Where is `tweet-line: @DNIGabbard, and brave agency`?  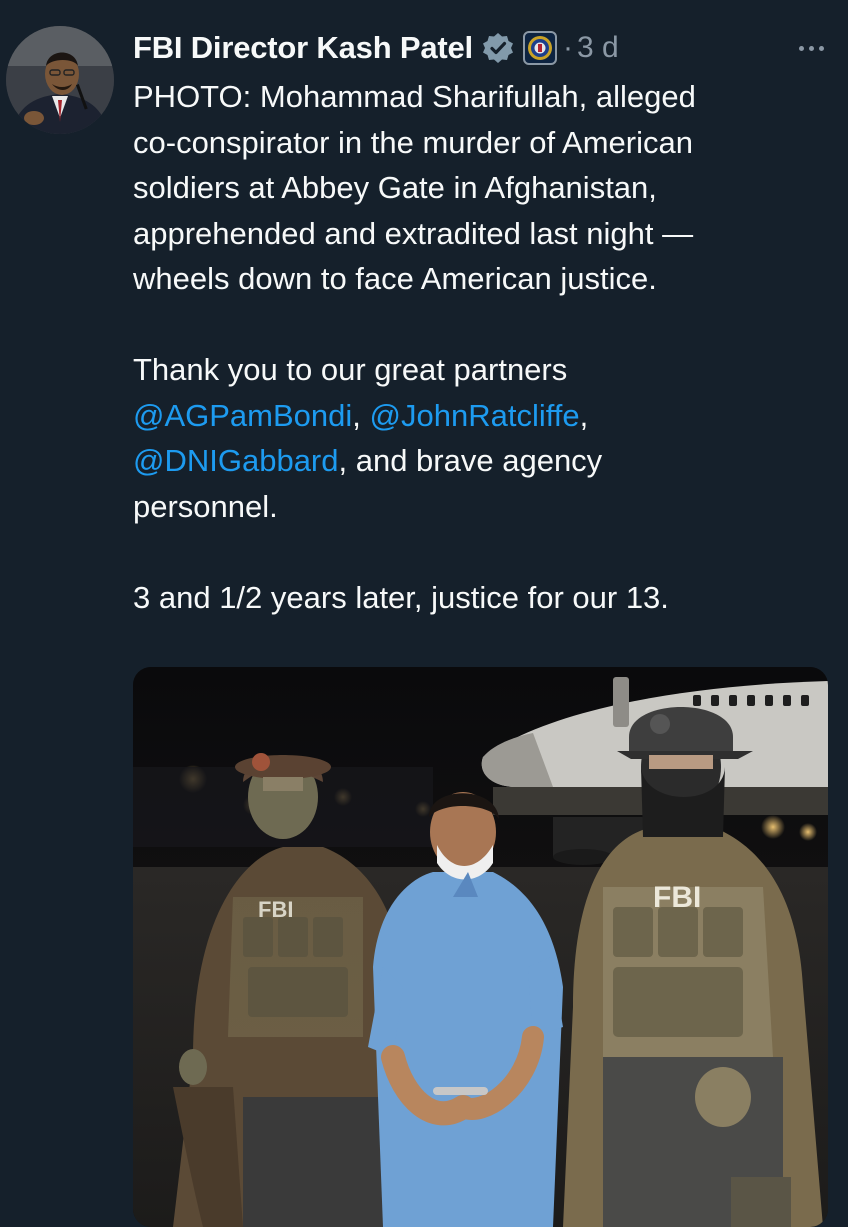
tweet-line: @DNIGabbard, and brave agency is located at coordinates (483, 461).